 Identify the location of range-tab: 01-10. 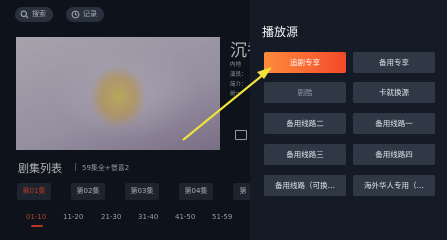
(36, 217).